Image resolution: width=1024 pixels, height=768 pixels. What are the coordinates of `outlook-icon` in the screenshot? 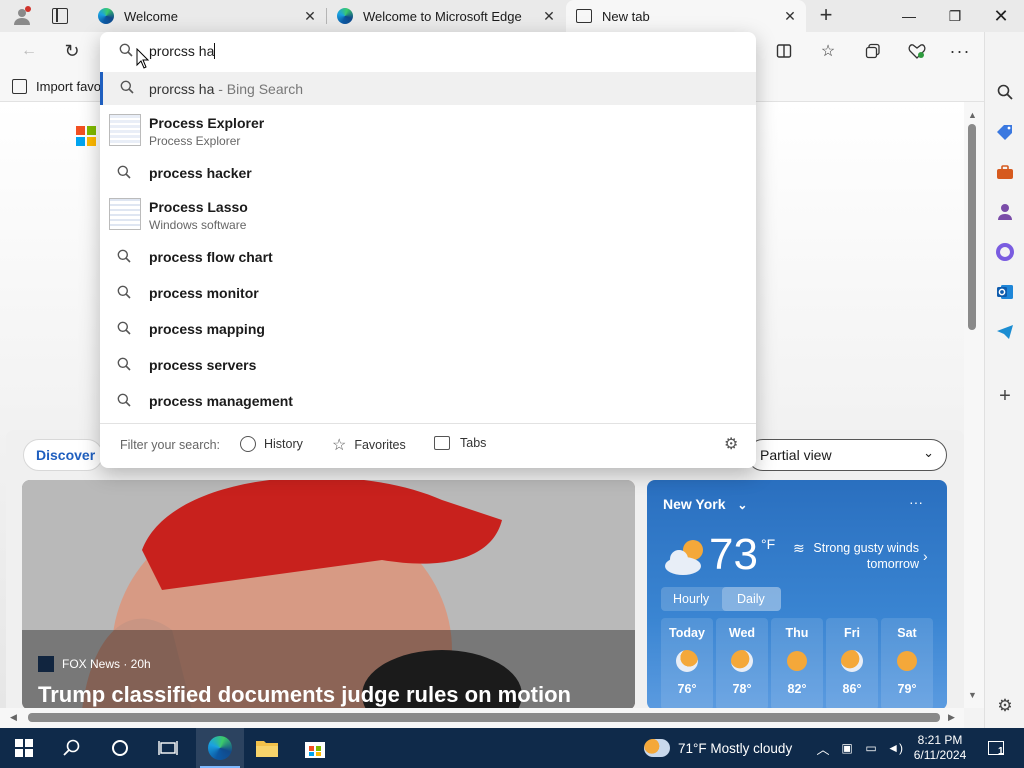 It's located at (1005, 292).